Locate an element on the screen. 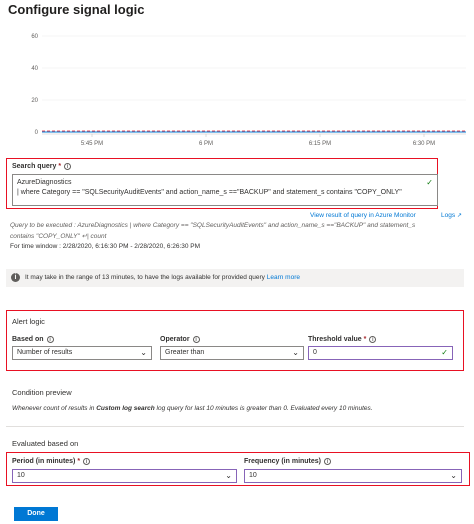 This screenshot has width=474, height=524. divider is located at coordinates (235, 426).